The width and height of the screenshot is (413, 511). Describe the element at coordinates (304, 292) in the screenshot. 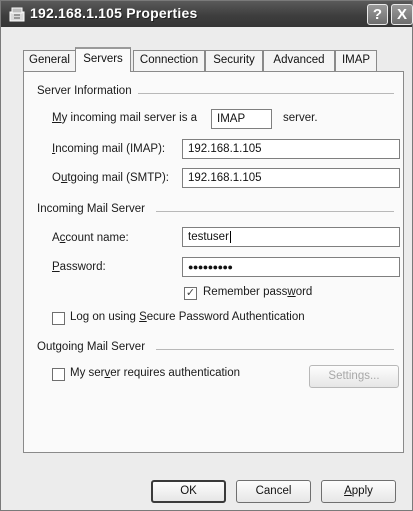

I see `label-text: ord` at that location.